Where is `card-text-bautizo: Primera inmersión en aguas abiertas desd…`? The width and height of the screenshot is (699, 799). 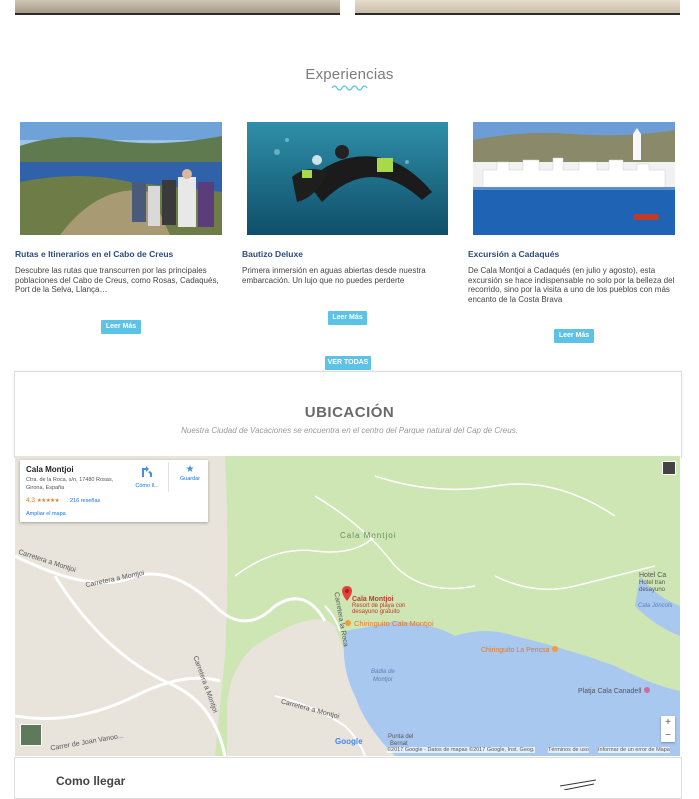 card-text-bautizo: Primera inmersión en aguas abiertas desd… is located at coordinates (334, 275).